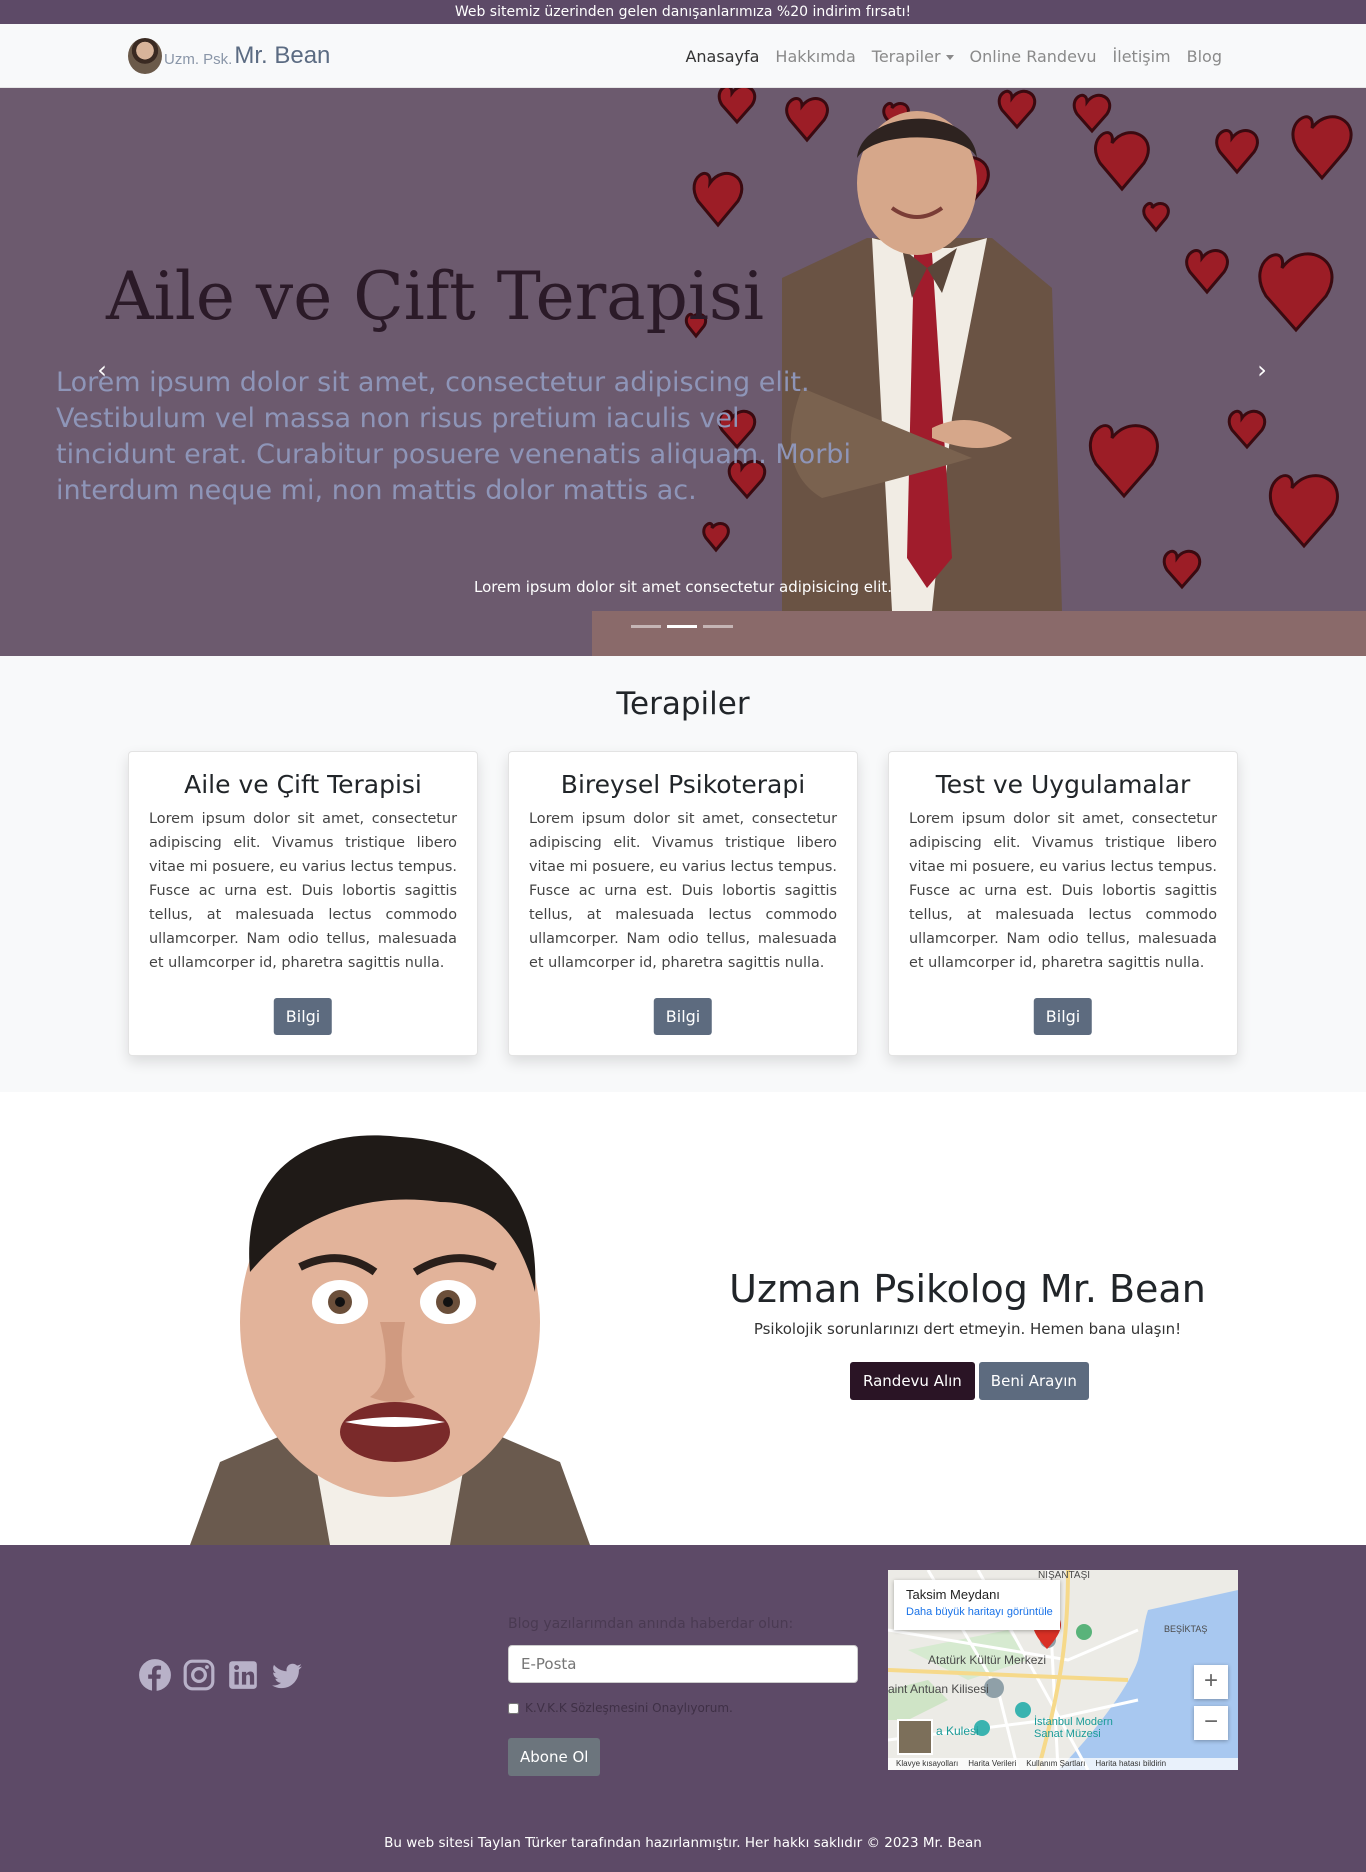  What do you see at coordinates (513, 1708) in the screenshot?
I see `kvkk-checkbox` at bounding box center [513, 1708].